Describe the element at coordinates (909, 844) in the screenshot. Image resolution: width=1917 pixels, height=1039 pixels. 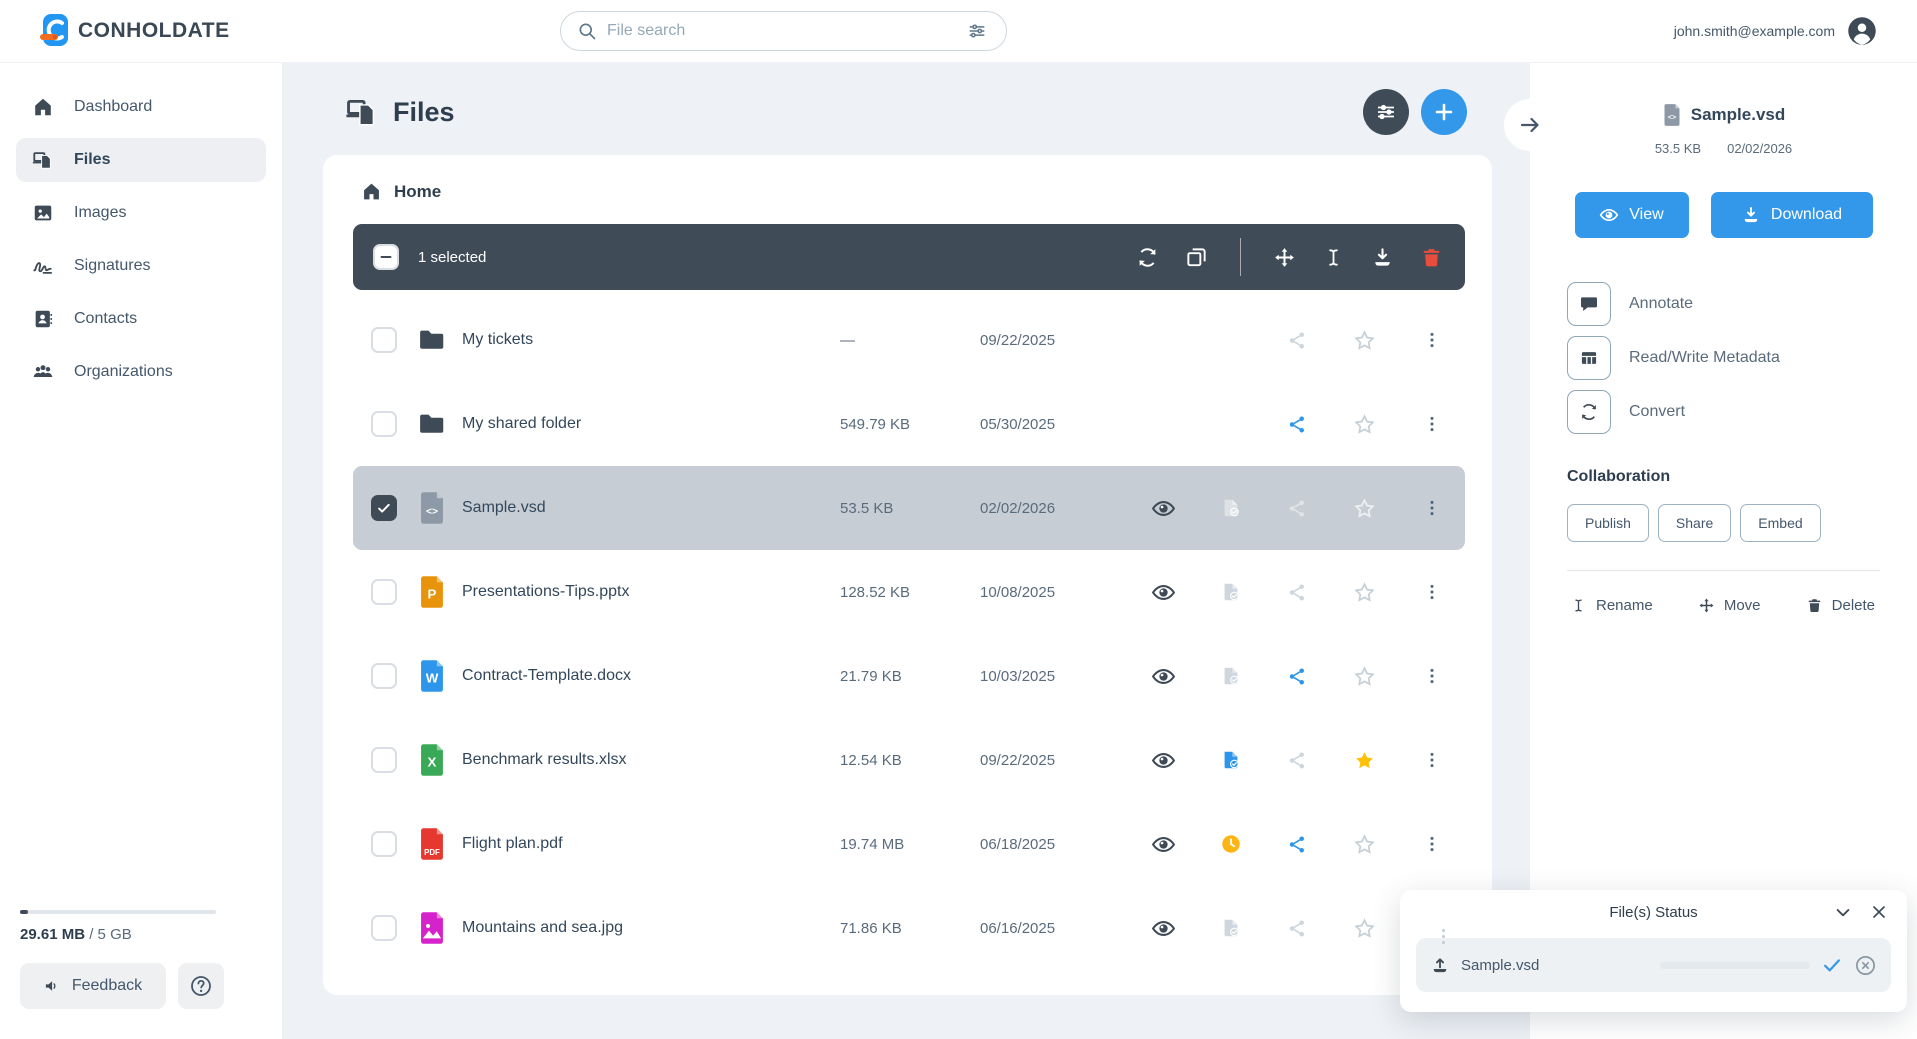
I see `file-row: PDF Flight plan.pdf 19.74 MB 06/18/2025` at that location.